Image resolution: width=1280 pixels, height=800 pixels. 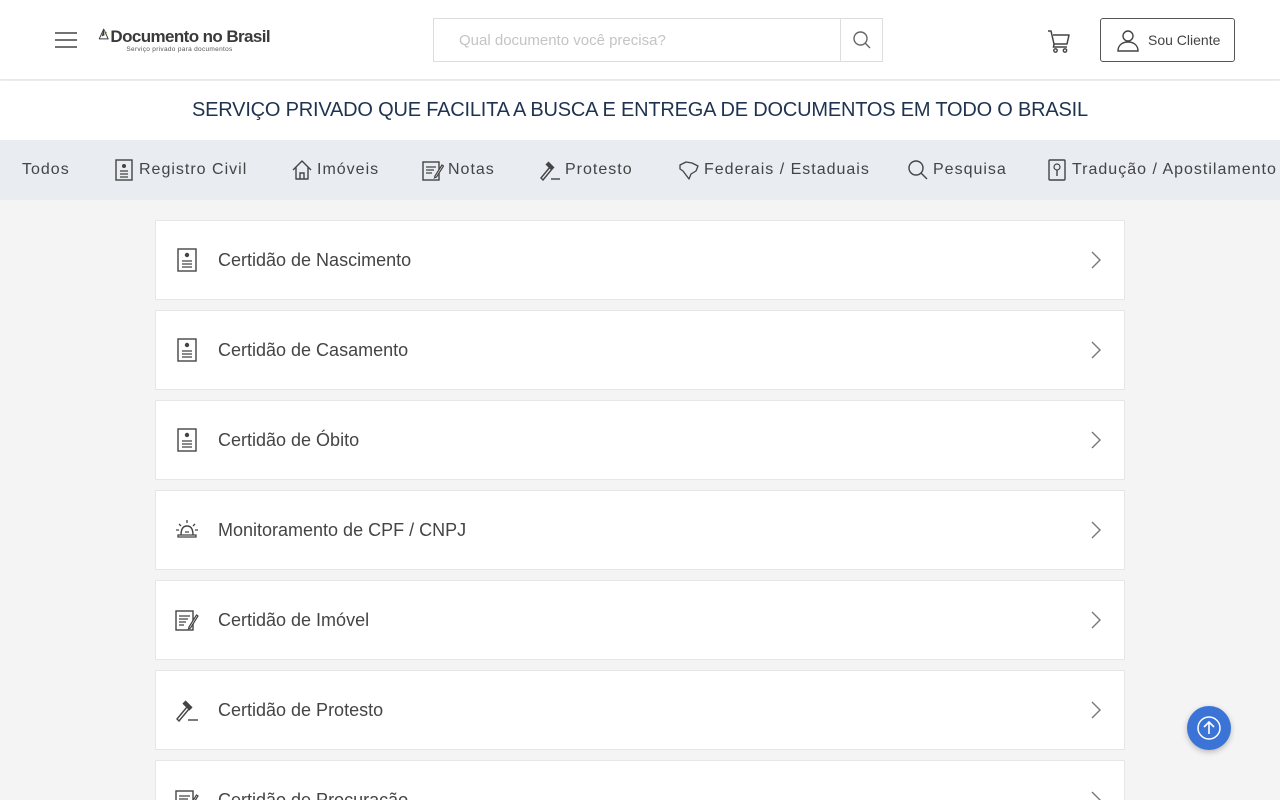 What do you see at coordinates (193, 169) in the screenshot?
I see `category-label: Registro Civil` at bounding box center [193, 169].